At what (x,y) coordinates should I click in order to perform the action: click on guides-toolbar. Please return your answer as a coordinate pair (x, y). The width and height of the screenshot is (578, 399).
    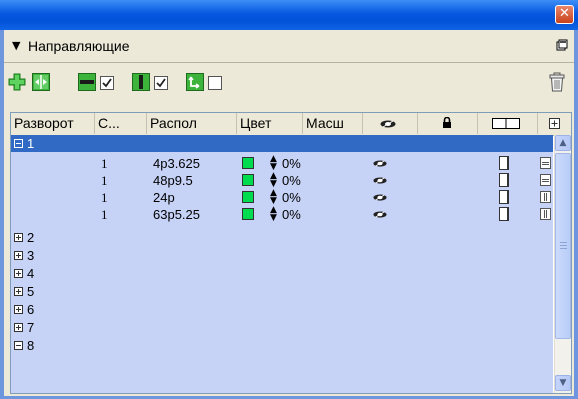
    Looking at the image, I should click on (289, 84).